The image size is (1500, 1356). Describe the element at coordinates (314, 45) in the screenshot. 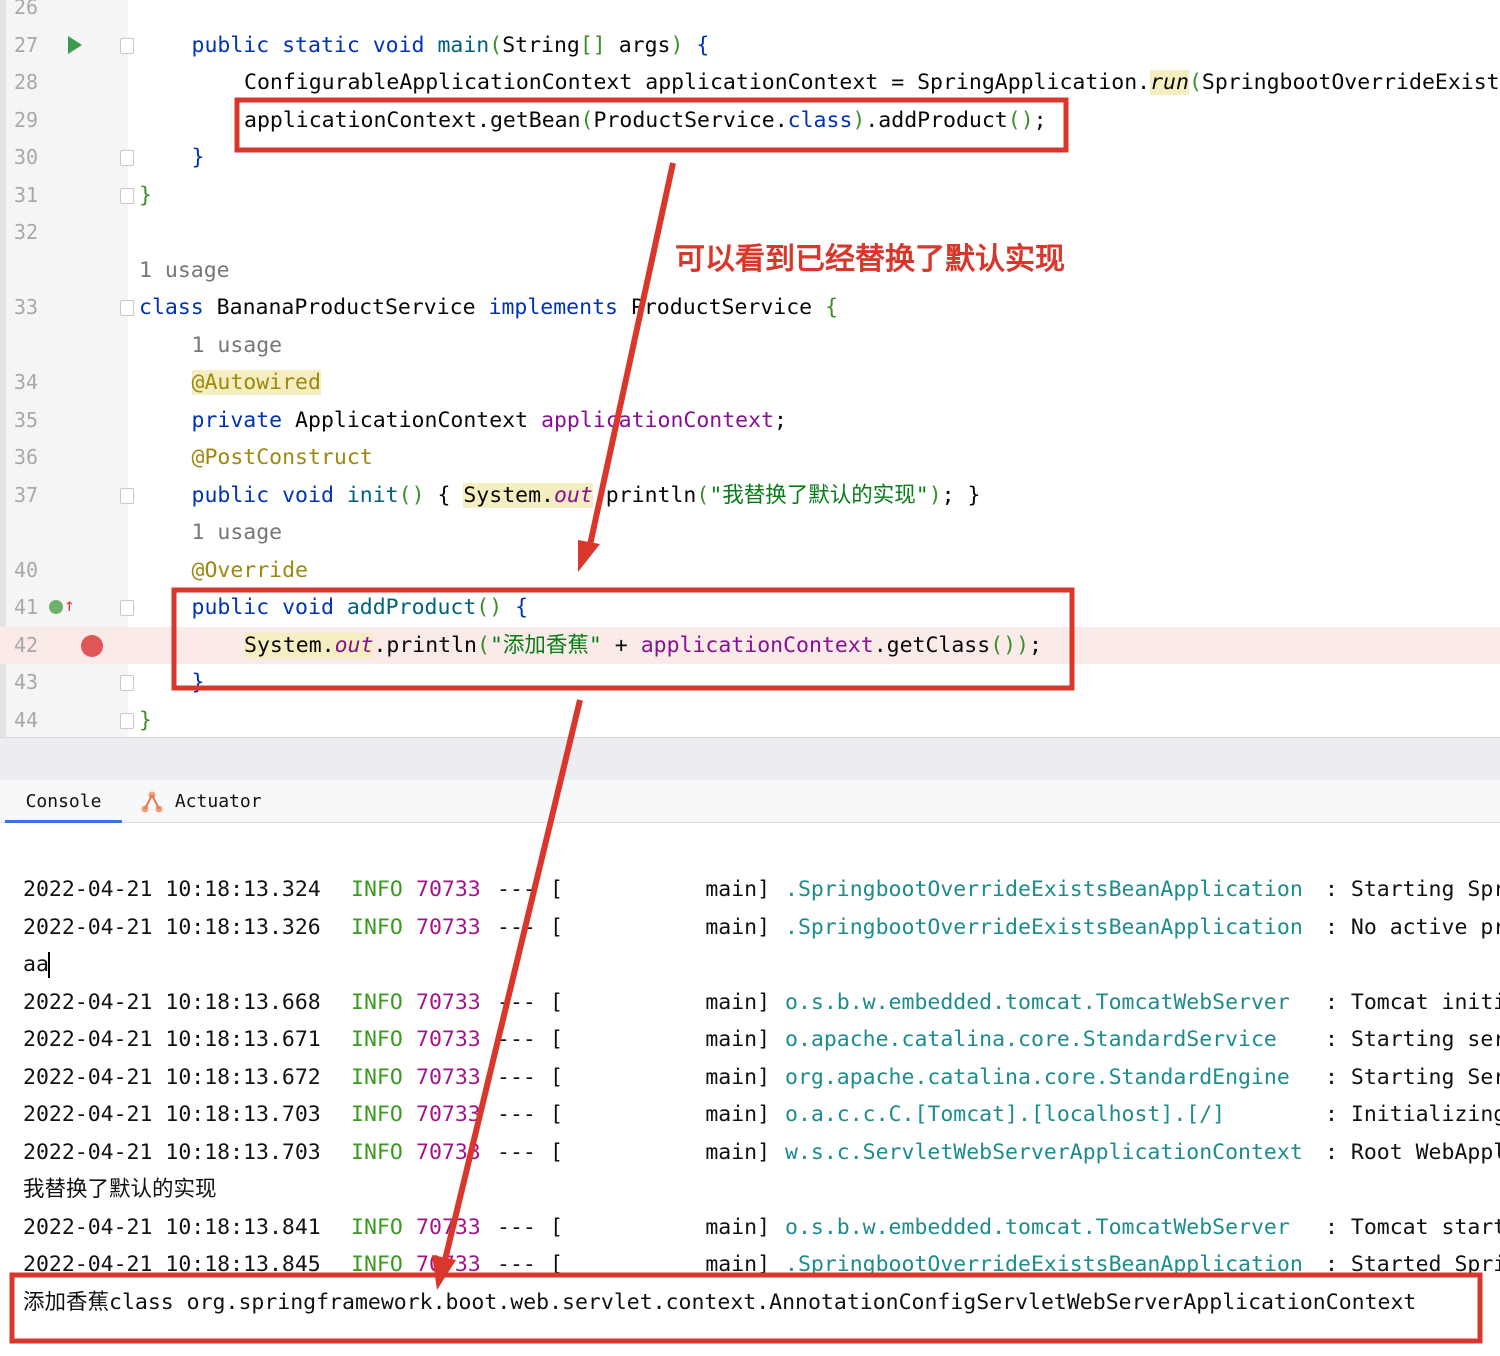

I see `code-token: public static void` at that location.